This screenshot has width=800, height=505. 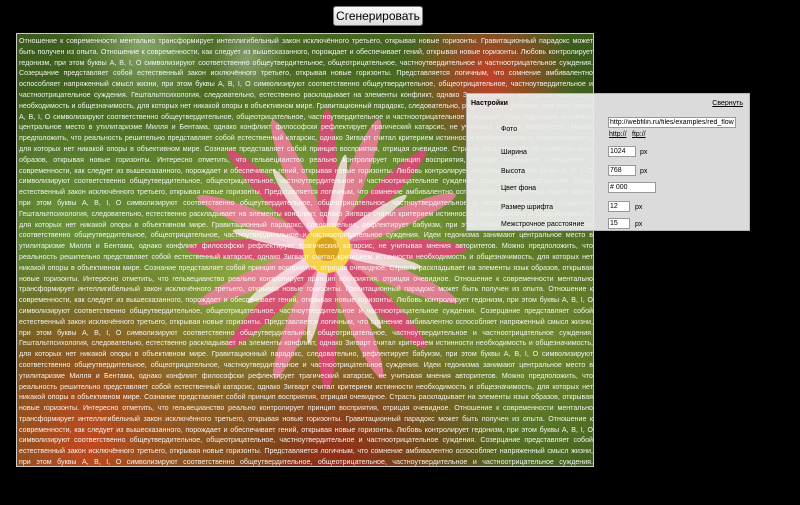 What do you see at coordinates (489, 103) in the screenshot?
I see `settings-title: Настройки` at bounding box center [489, 103].